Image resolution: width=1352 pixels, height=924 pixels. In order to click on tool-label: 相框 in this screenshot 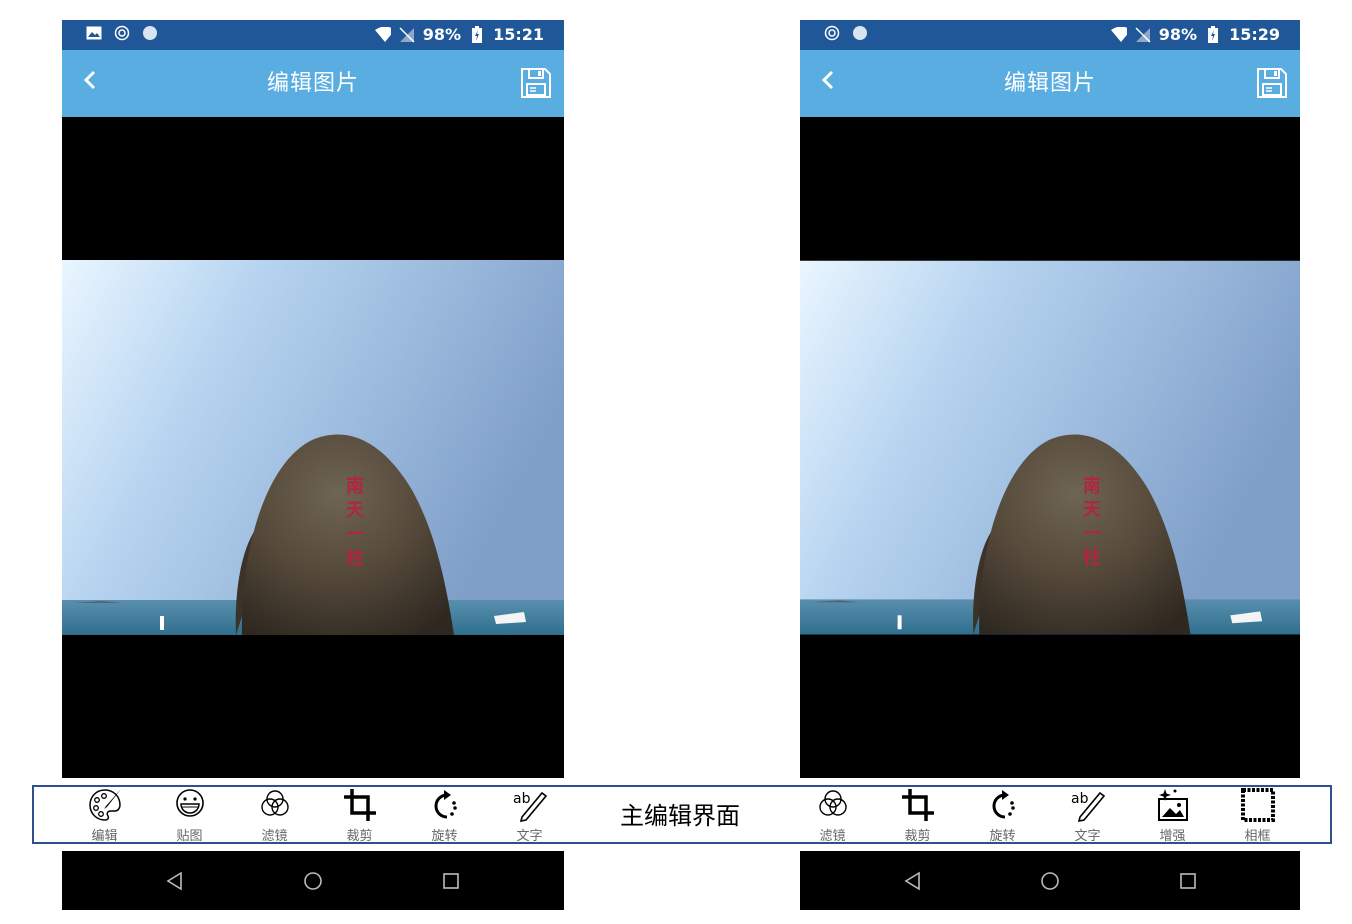, I will do `click(1257, 836)`.